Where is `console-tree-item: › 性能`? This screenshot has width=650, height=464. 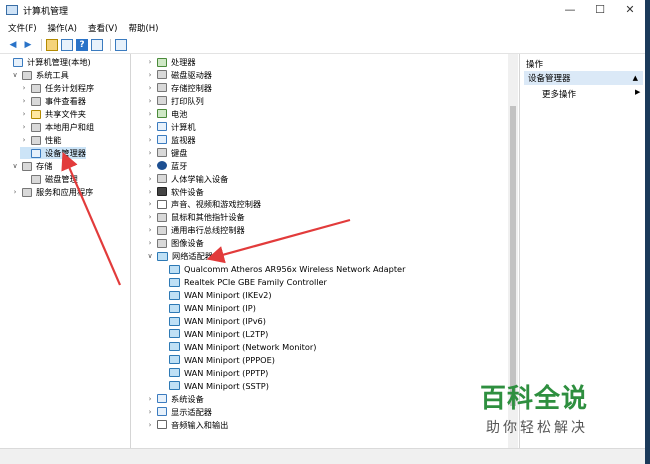
console-tree-item: › 性能 is located at coordinates (41, 140).